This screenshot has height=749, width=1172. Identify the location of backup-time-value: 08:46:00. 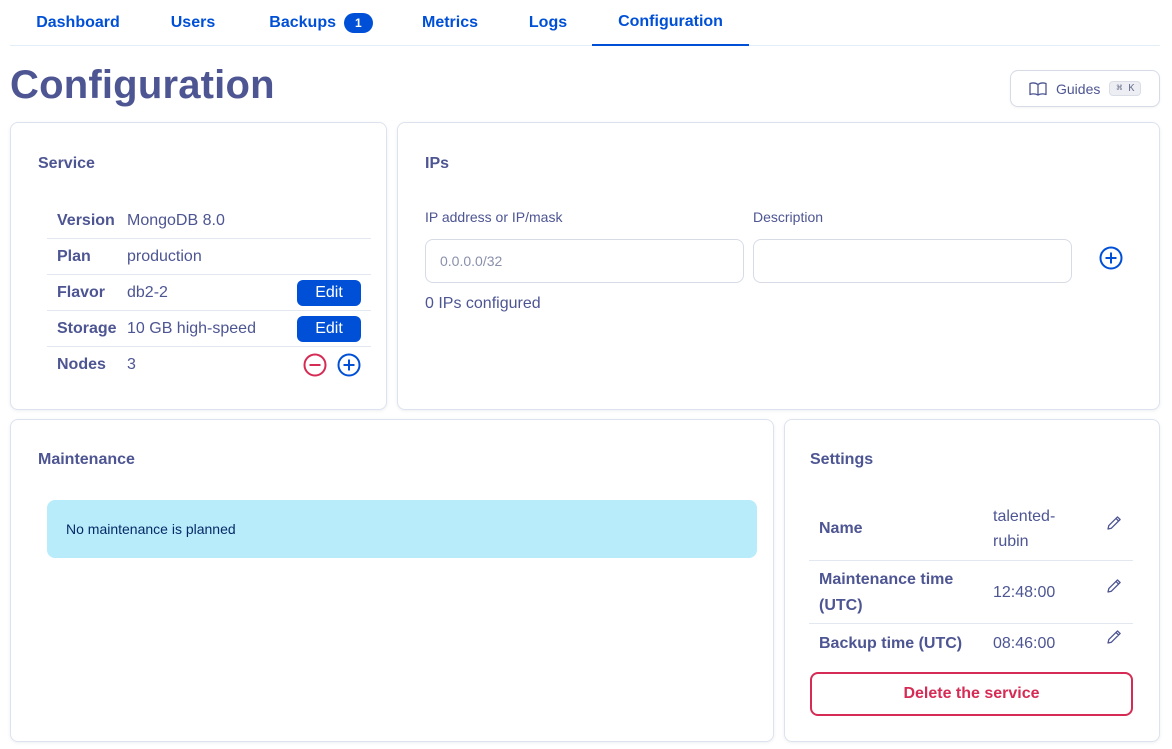
(1024, 643).